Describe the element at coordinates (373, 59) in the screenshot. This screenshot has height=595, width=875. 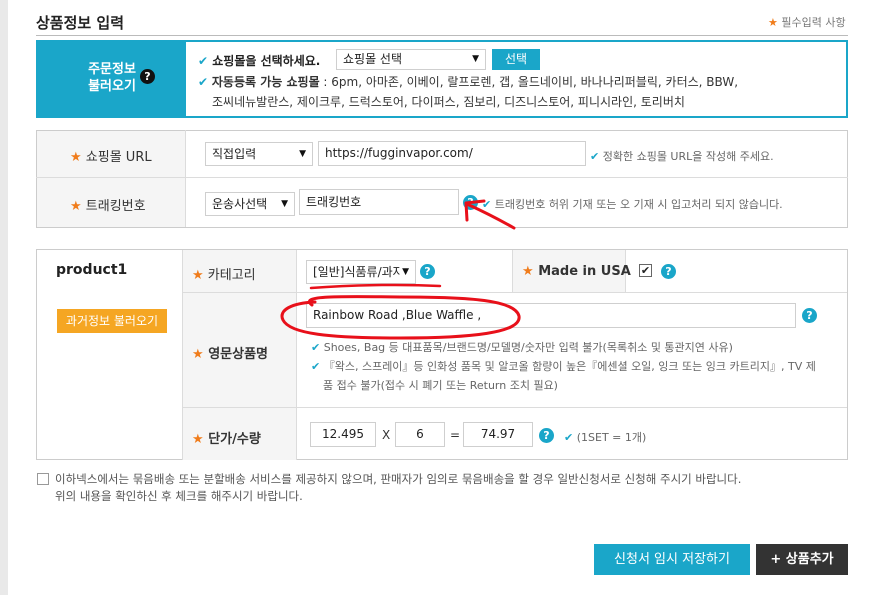
I see `mall-select-value: 쇼핑몰 선택` at that location.